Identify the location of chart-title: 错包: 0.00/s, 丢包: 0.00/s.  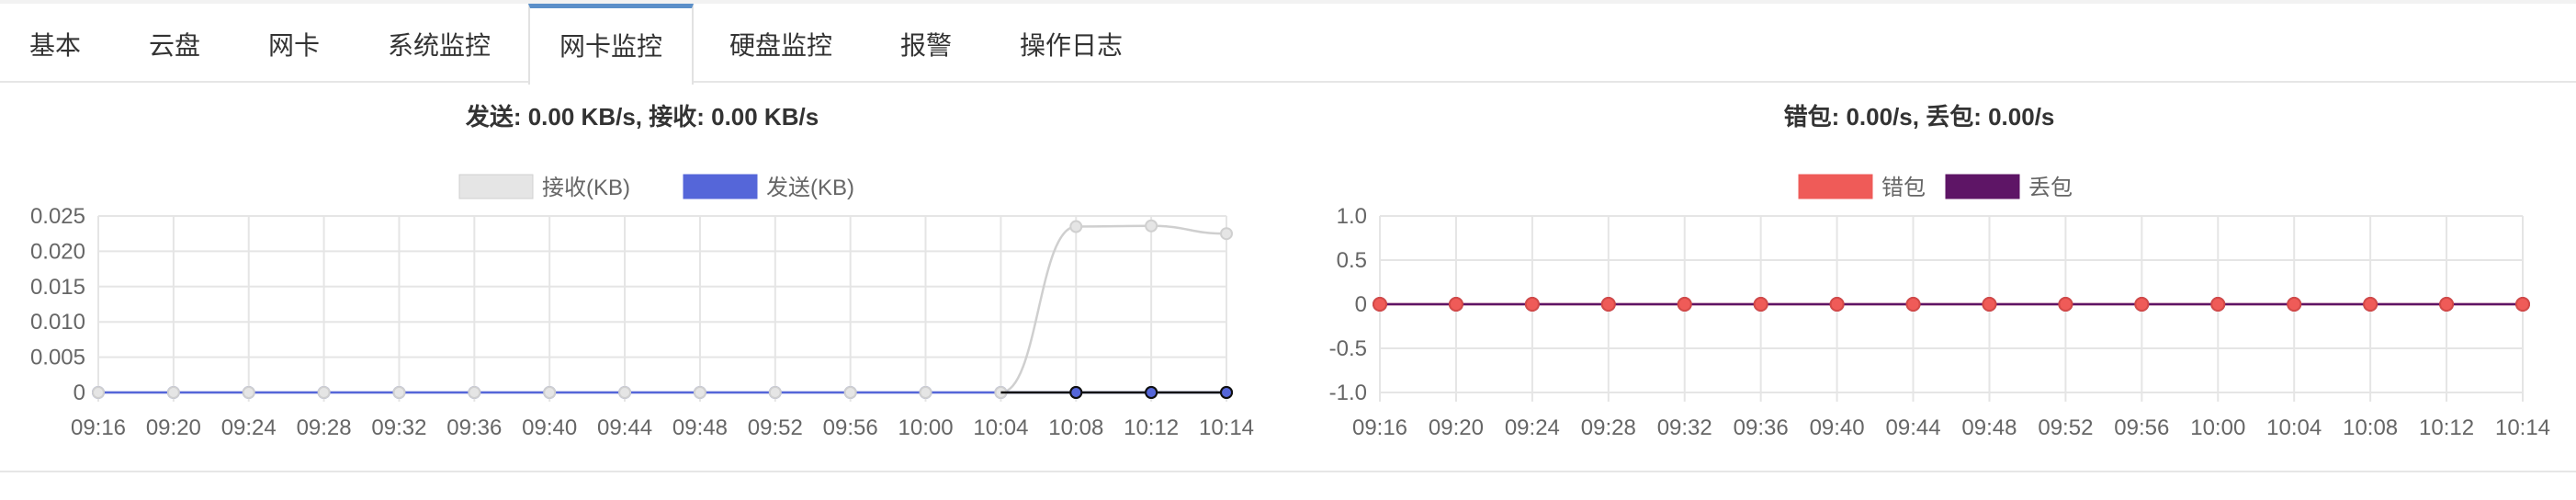
(1919, 117).